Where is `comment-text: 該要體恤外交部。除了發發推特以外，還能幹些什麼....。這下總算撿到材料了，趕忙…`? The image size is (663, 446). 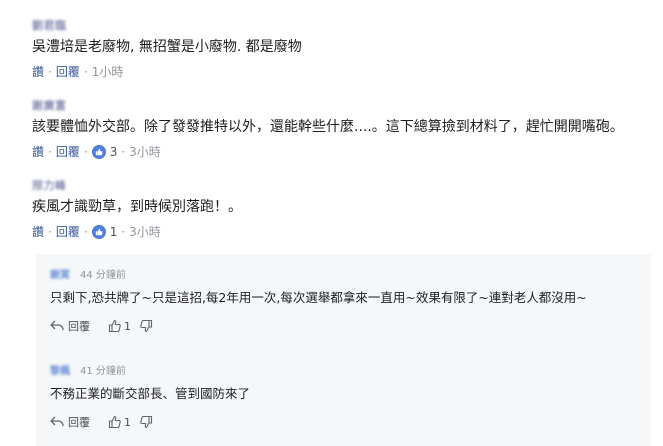 comment-text: 該要體恤外交部。除了發發推特以外，還能幹些什麼....。這下總算撿到材料了，趕忙… is located at coordinates (328, 127).